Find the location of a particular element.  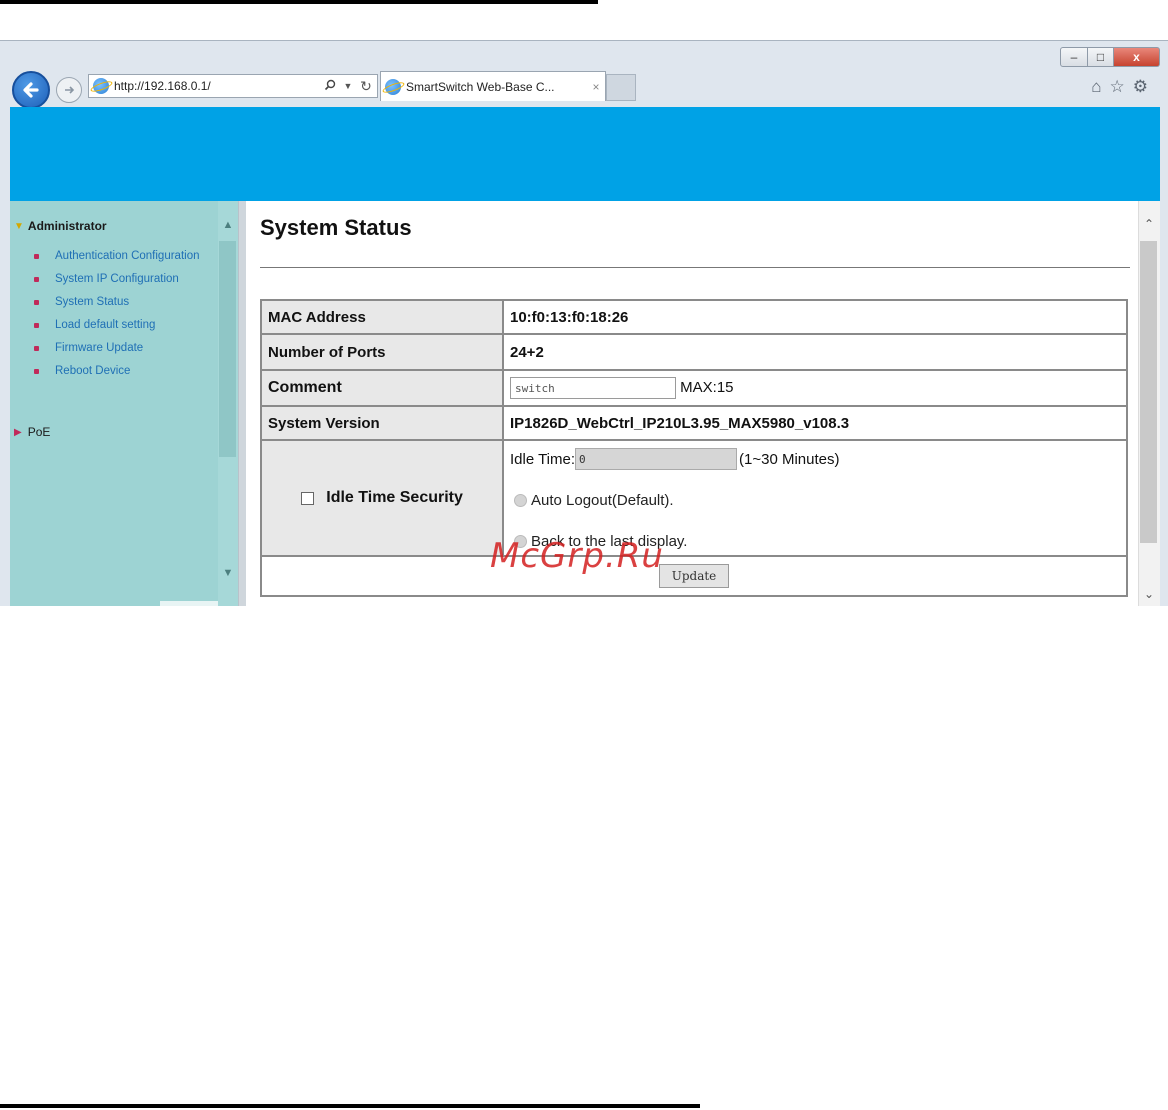

comment-cell: MAX:15 is located at coordinates (815, 388).